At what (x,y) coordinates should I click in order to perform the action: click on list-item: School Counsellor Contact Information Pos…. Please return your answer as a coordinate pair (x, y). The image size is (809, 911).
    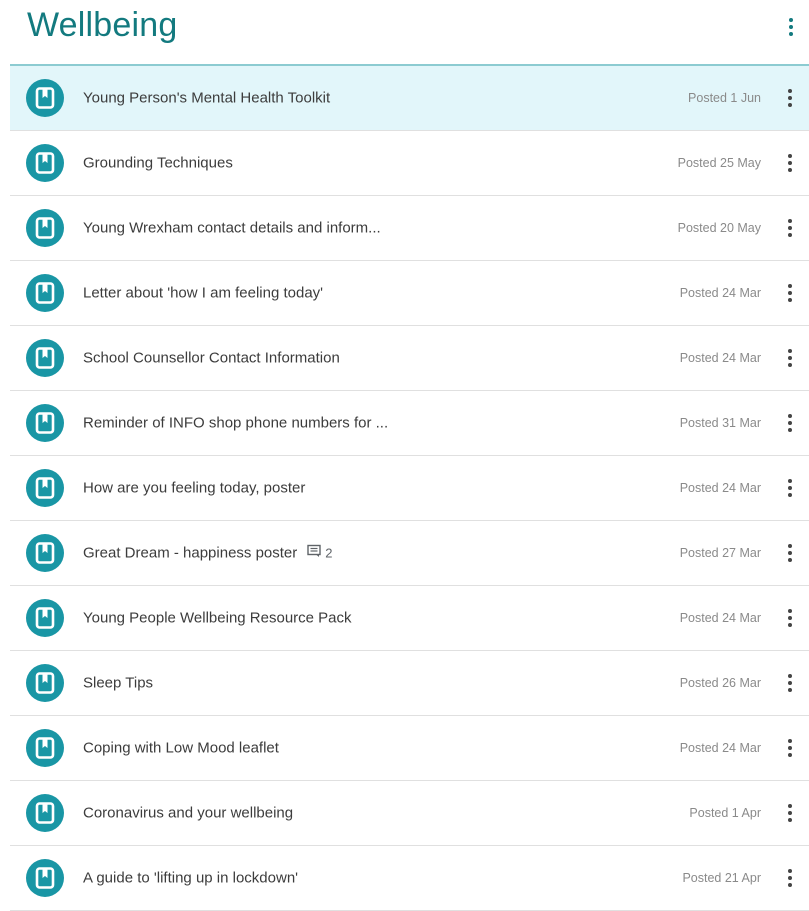
    Looking at the image, I should click on (409, 358).